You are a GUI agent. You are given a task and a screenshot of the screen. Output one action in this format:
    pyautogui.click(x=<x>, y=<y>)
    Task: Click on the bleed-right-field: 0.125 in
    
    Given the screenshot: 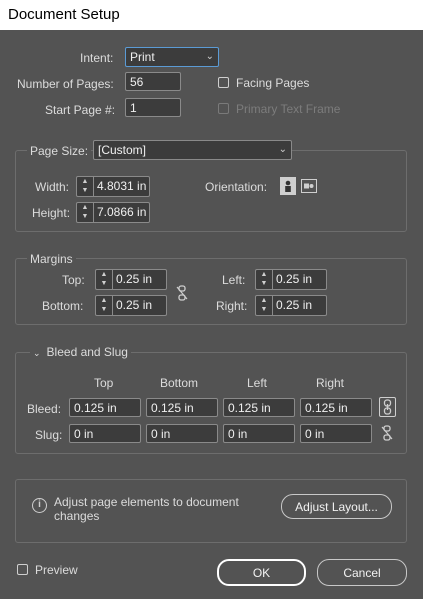 What is the action you would take?
    pyautogui.click(x=336, y=407)
    